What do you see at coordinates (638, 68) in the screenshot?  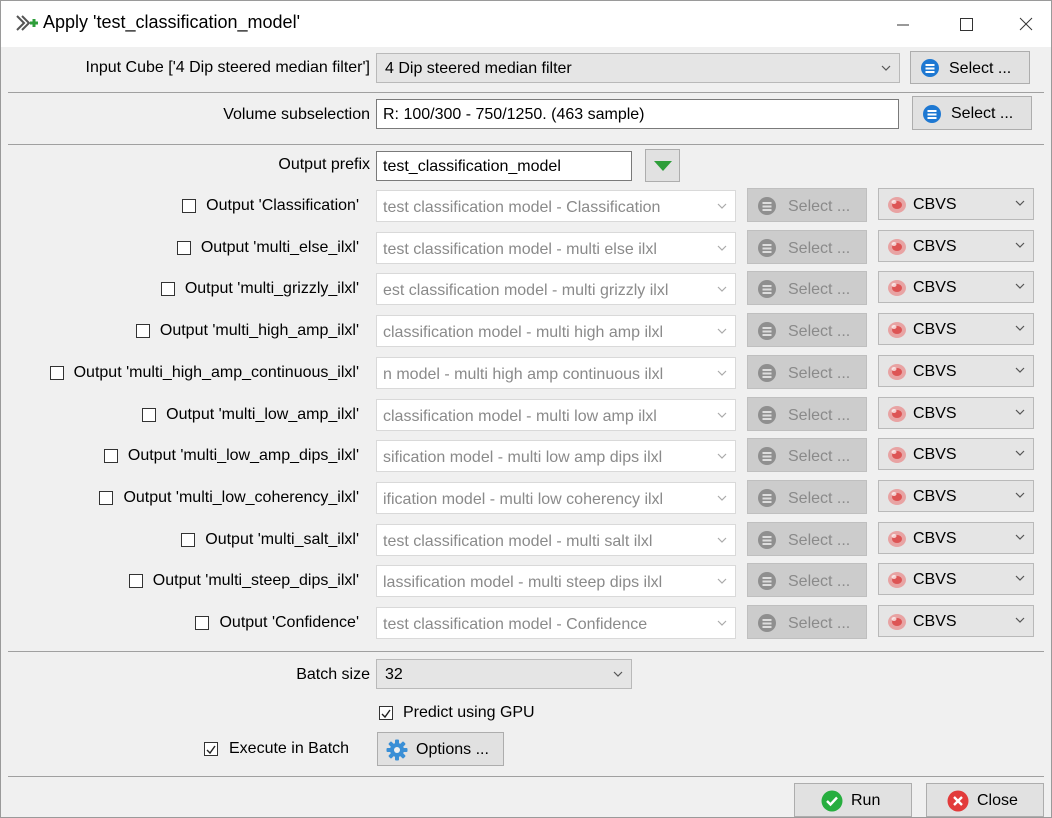 I see `input-cube-select: 4 Dip steered median filter` at bounding box center [638, 68].